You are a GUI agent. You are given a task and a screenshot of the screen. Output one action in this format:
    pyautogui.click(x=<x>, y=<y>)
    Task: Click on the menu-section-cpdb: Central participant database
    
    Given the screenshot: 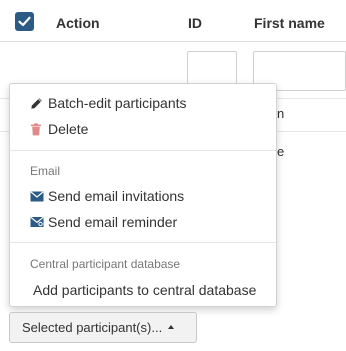 What is the action you would take?
    pyautogui.click(x=105, y=264)
    